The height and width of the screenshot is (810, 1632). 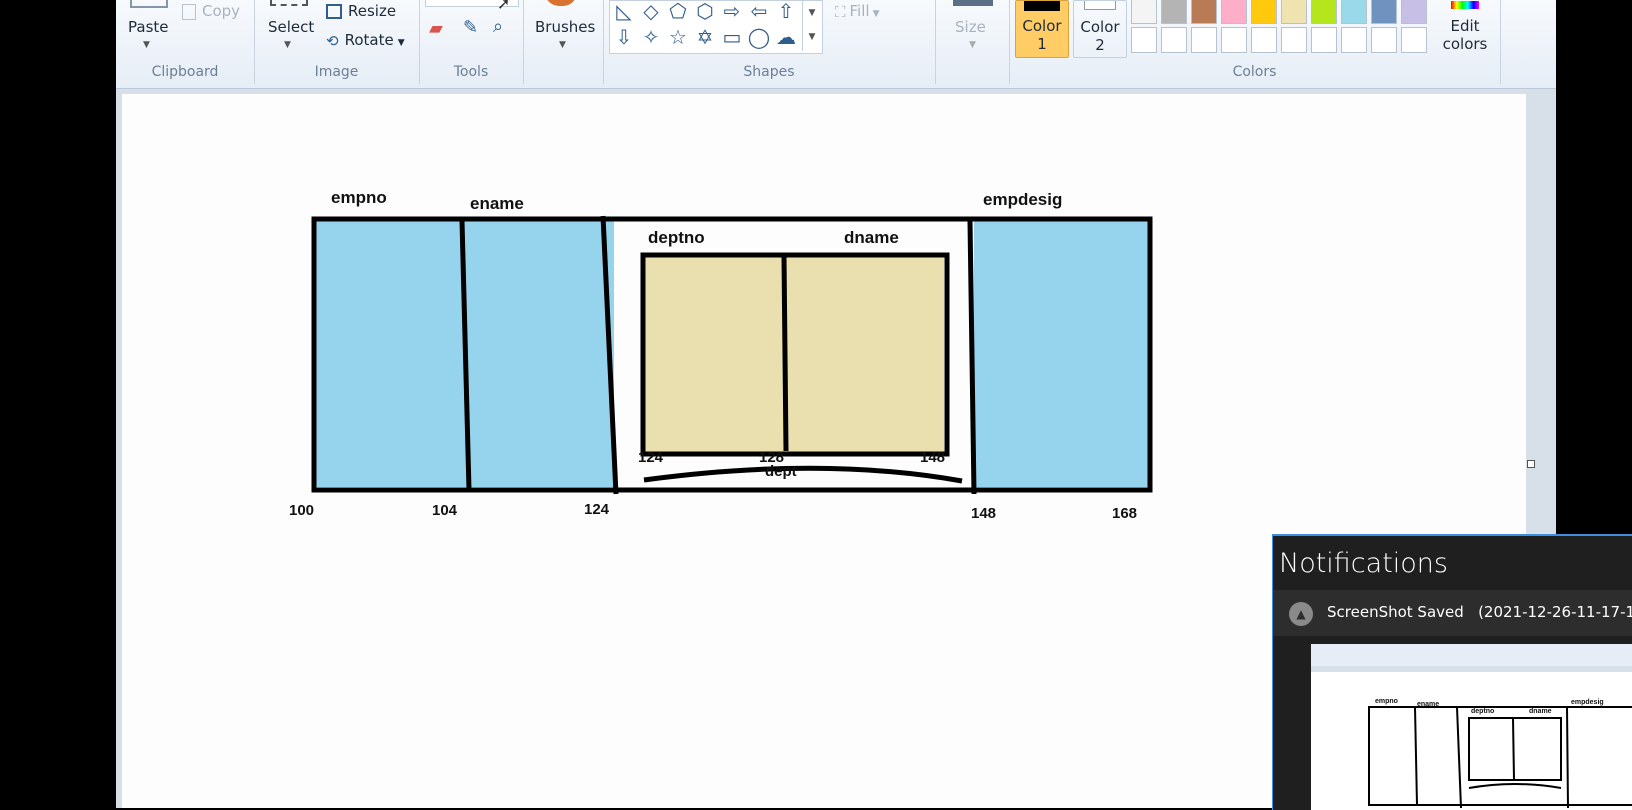 What do you see at coordinates (933, 457) in the screenshot?
I see `inner-tick-148: 148` at bounding box center [933, 457].